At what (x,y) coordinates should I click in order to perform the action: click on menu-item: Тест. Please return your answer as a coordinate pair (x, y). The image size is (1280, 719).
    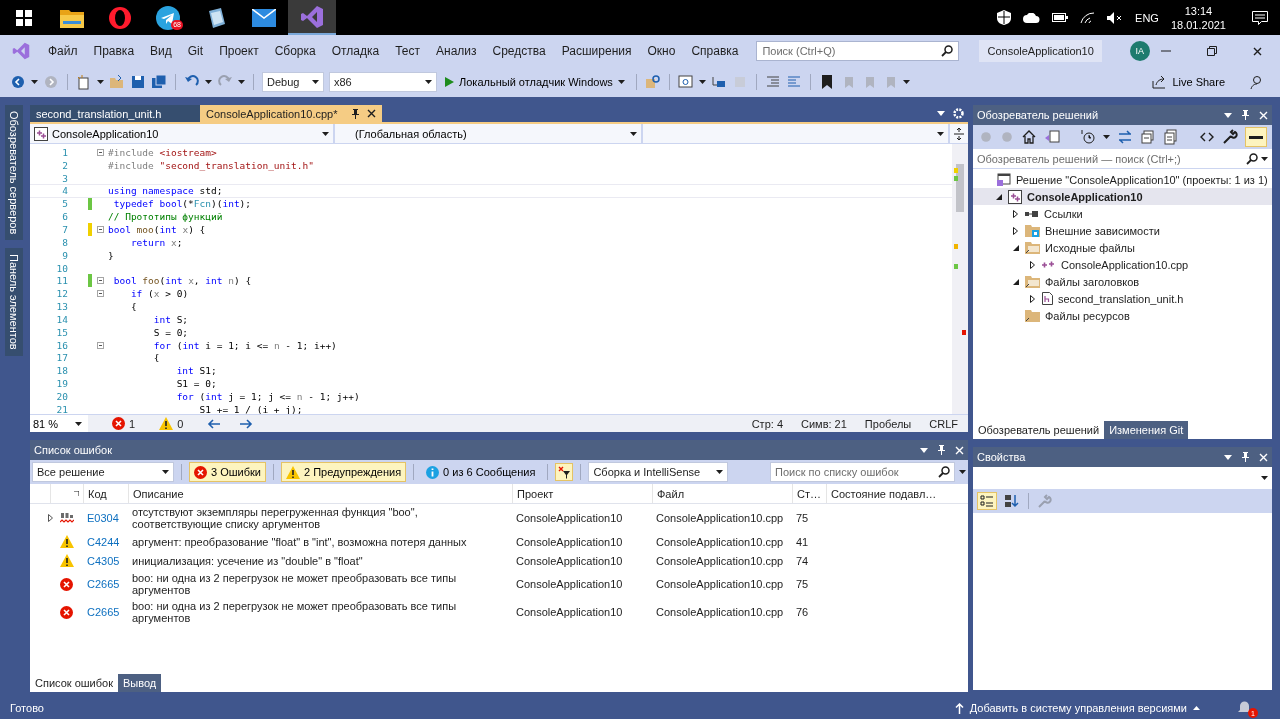
    Looking at the image, I should click on (407, 51).